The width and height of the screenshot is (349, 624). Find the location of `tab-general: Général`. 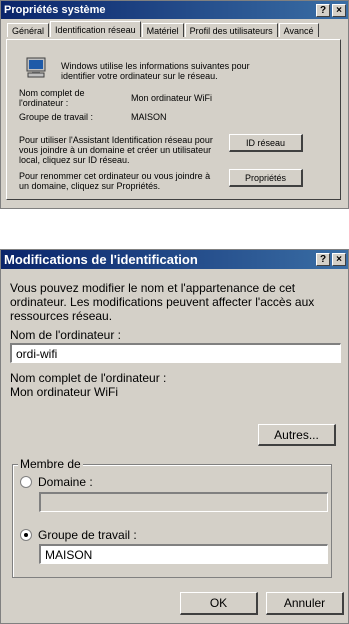

tab-general: Général is located at coordinates (28, 30).